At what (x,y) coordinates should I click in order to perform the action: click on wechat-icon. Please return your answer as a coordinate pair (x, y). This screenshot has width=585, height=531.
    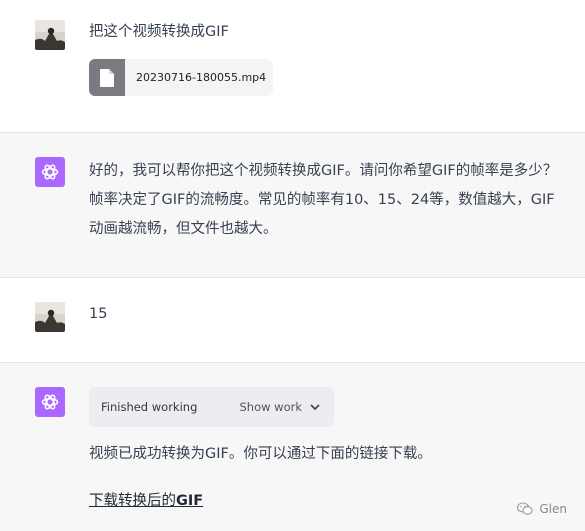
    Looking at the image, I should click on (525, 508).